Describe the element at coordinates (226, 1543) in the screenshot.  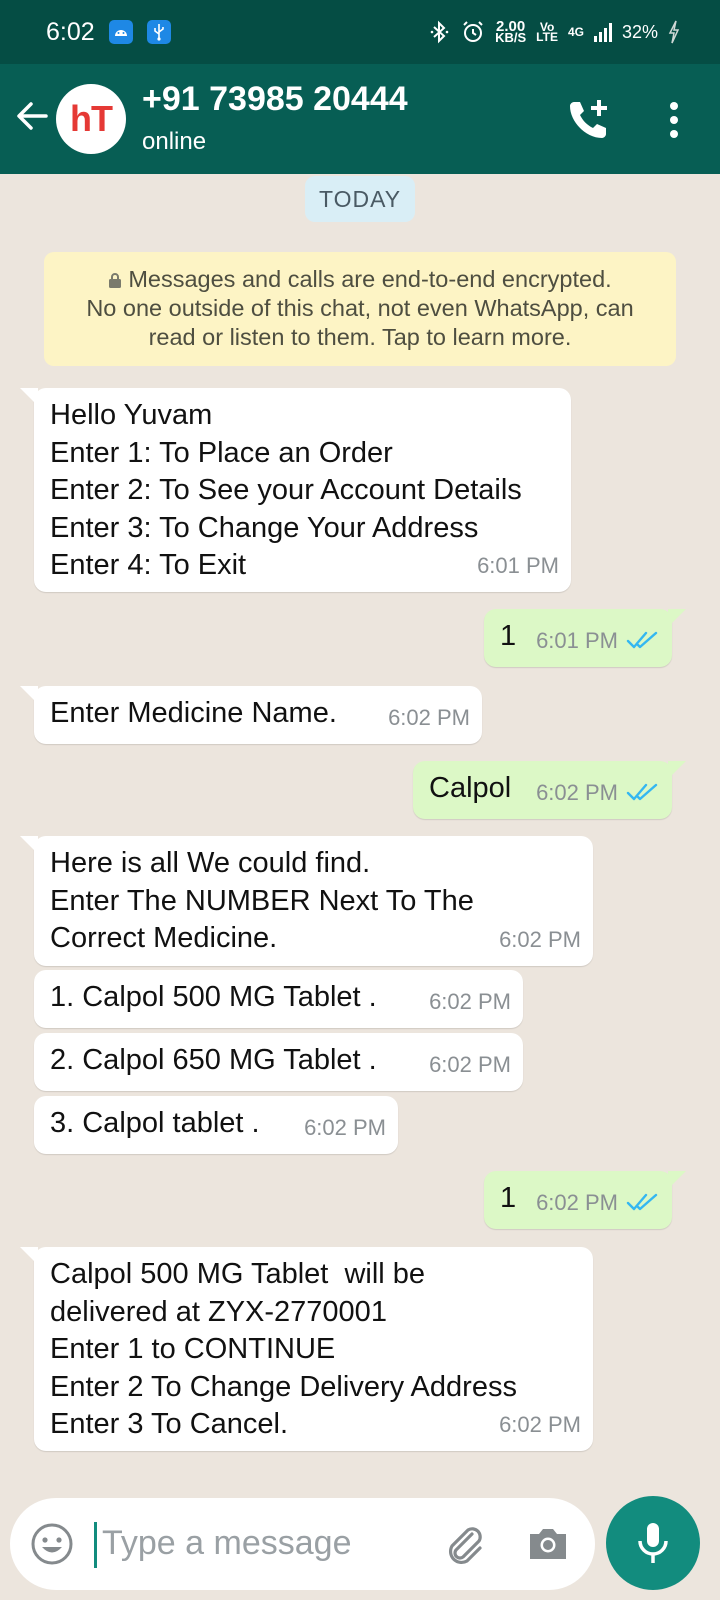
I see `message-input: Type a message` at that location.